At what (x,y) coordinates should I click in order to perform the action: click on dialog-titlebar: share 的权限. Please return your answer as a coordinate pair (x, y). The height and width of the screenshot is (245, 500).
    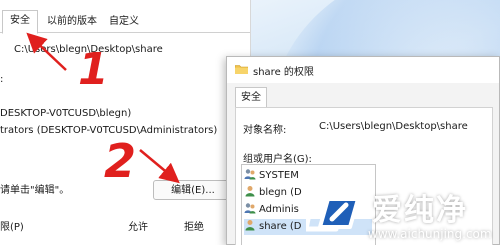
    Looking at the image, I should click on (363, 70).